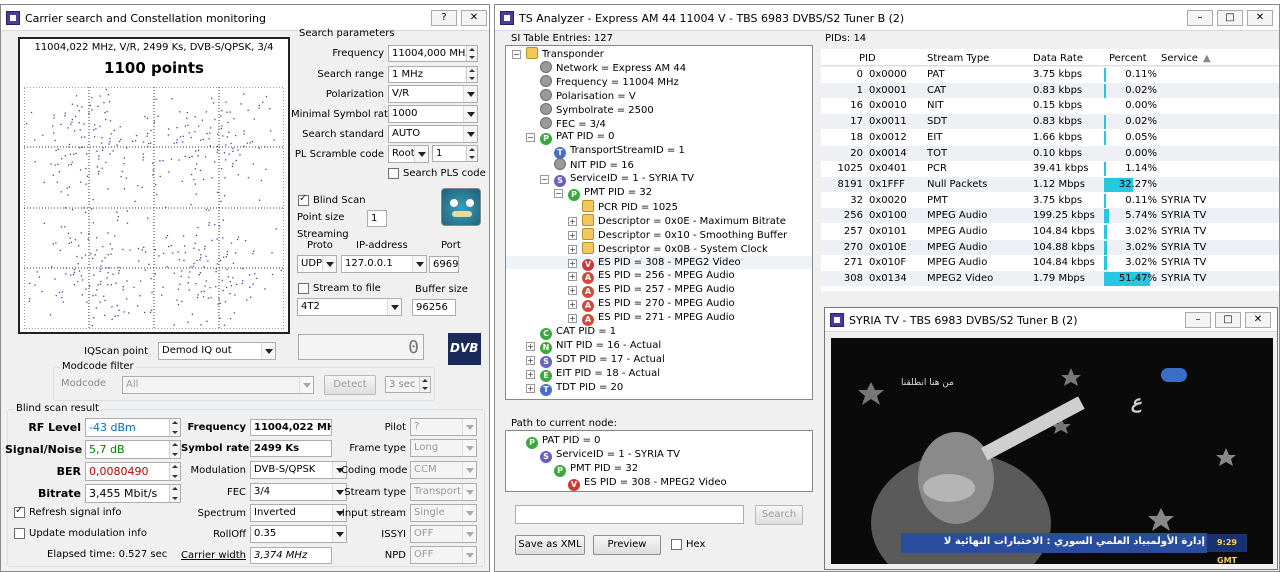  Describe the element at coordinates (658, 319) in the screenshot. I see `tree-node: A ES PID = 271 - MPEG Audio` at that location.